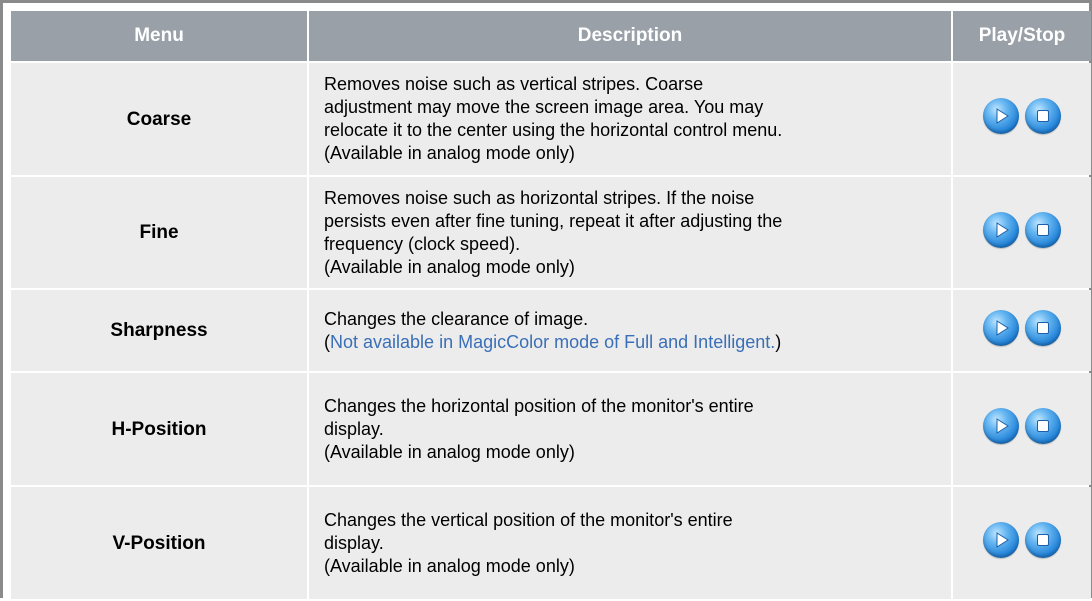 Image resolution: width=1092 pixels, height=601 pixels. I want to click on stop-button-h-position, so click(1043, 426).